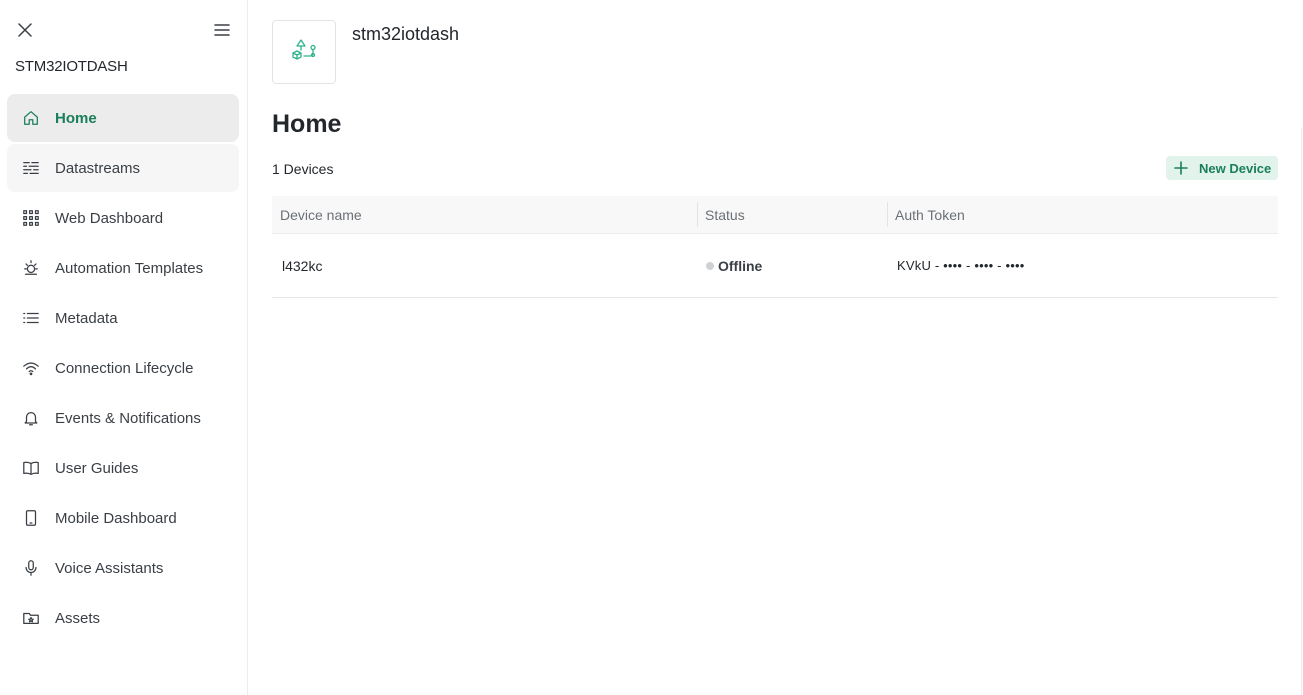 This screenshot has width=1303, height=695. Describe the element at coordinates (31, 218) in the screenshot. I see `grid-icon` at that location.